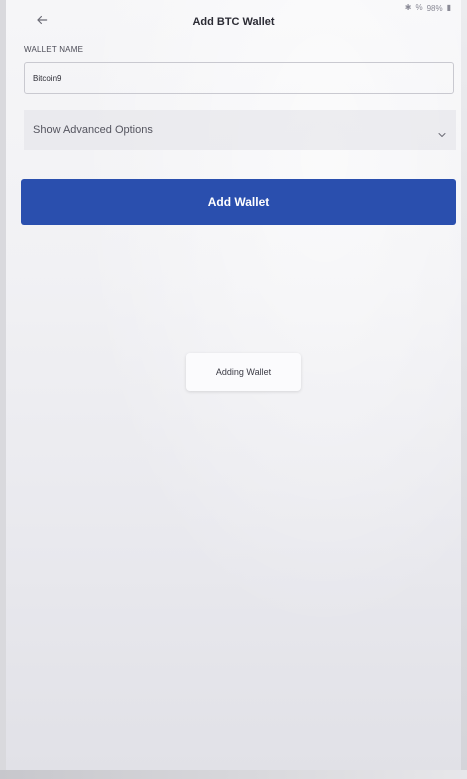 This screenshot has width=467, height=779. Describe the element at coordinates (54, 49) in the screenshot. I see `wallet-name-label: WALLET NAME` at that location.